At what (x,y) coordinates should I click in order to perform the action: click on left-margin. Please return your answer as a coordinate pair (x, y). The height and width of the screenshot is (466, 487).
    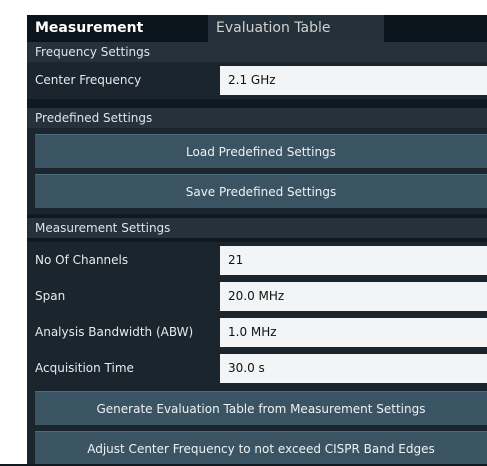
    Looking at the image, I should click on (13, 232).